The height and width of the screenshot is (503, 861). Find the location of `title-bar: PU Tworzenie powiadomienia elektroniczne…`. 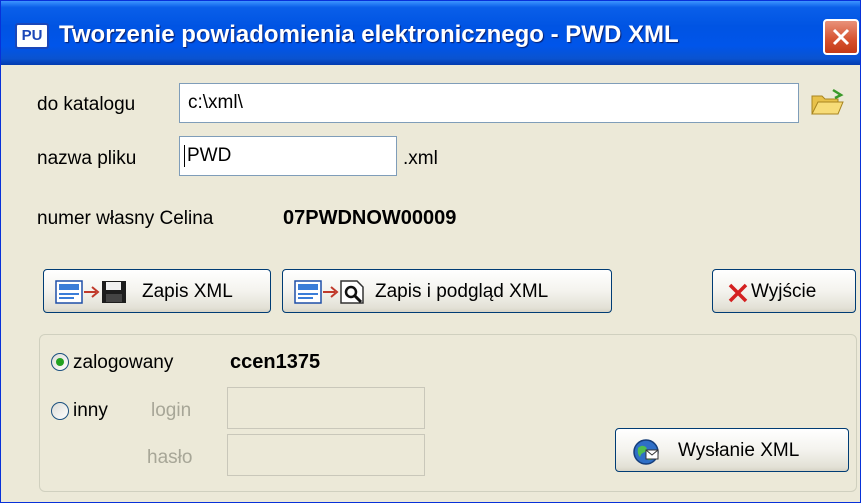

title-bar: PU Tworzenie powiadomienia elektroniczne… is located at coordinates (430, 33).